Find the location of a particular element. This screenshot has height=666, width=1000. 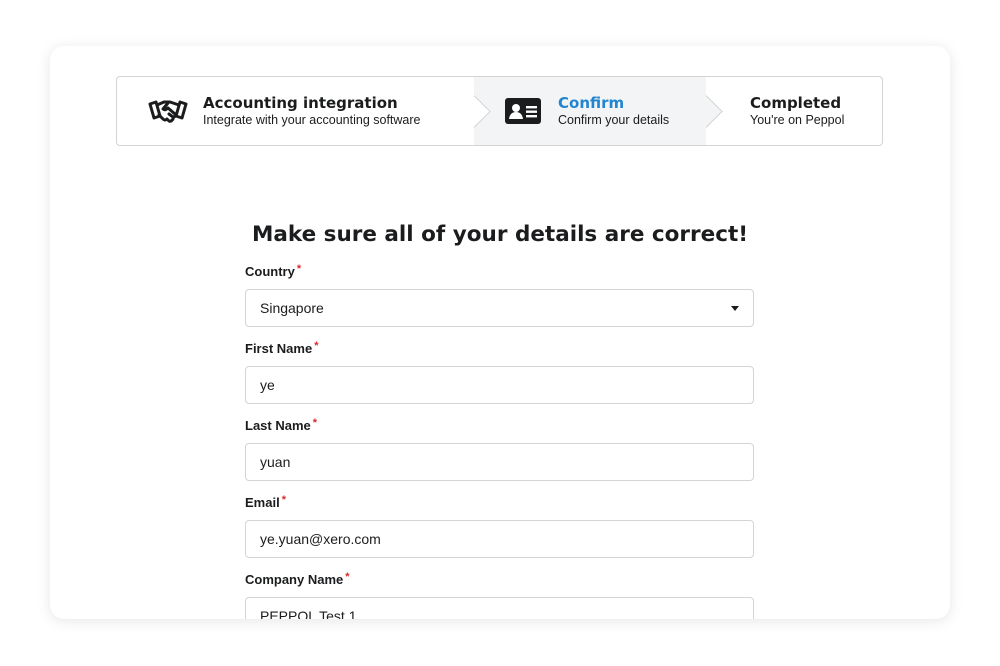

input-value: ye is located at coordinates (267, 385).